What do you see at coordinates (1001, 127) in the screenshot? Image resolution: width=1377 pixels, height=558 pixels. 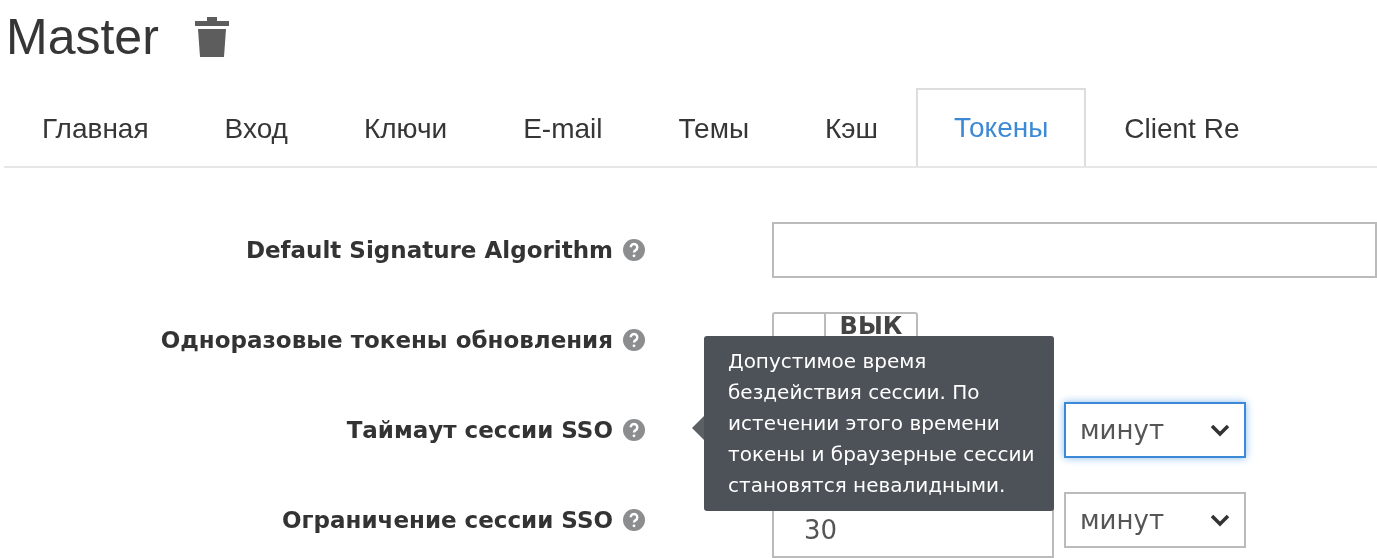 I see `tab: Токены` at bounding box center [1001, 127].